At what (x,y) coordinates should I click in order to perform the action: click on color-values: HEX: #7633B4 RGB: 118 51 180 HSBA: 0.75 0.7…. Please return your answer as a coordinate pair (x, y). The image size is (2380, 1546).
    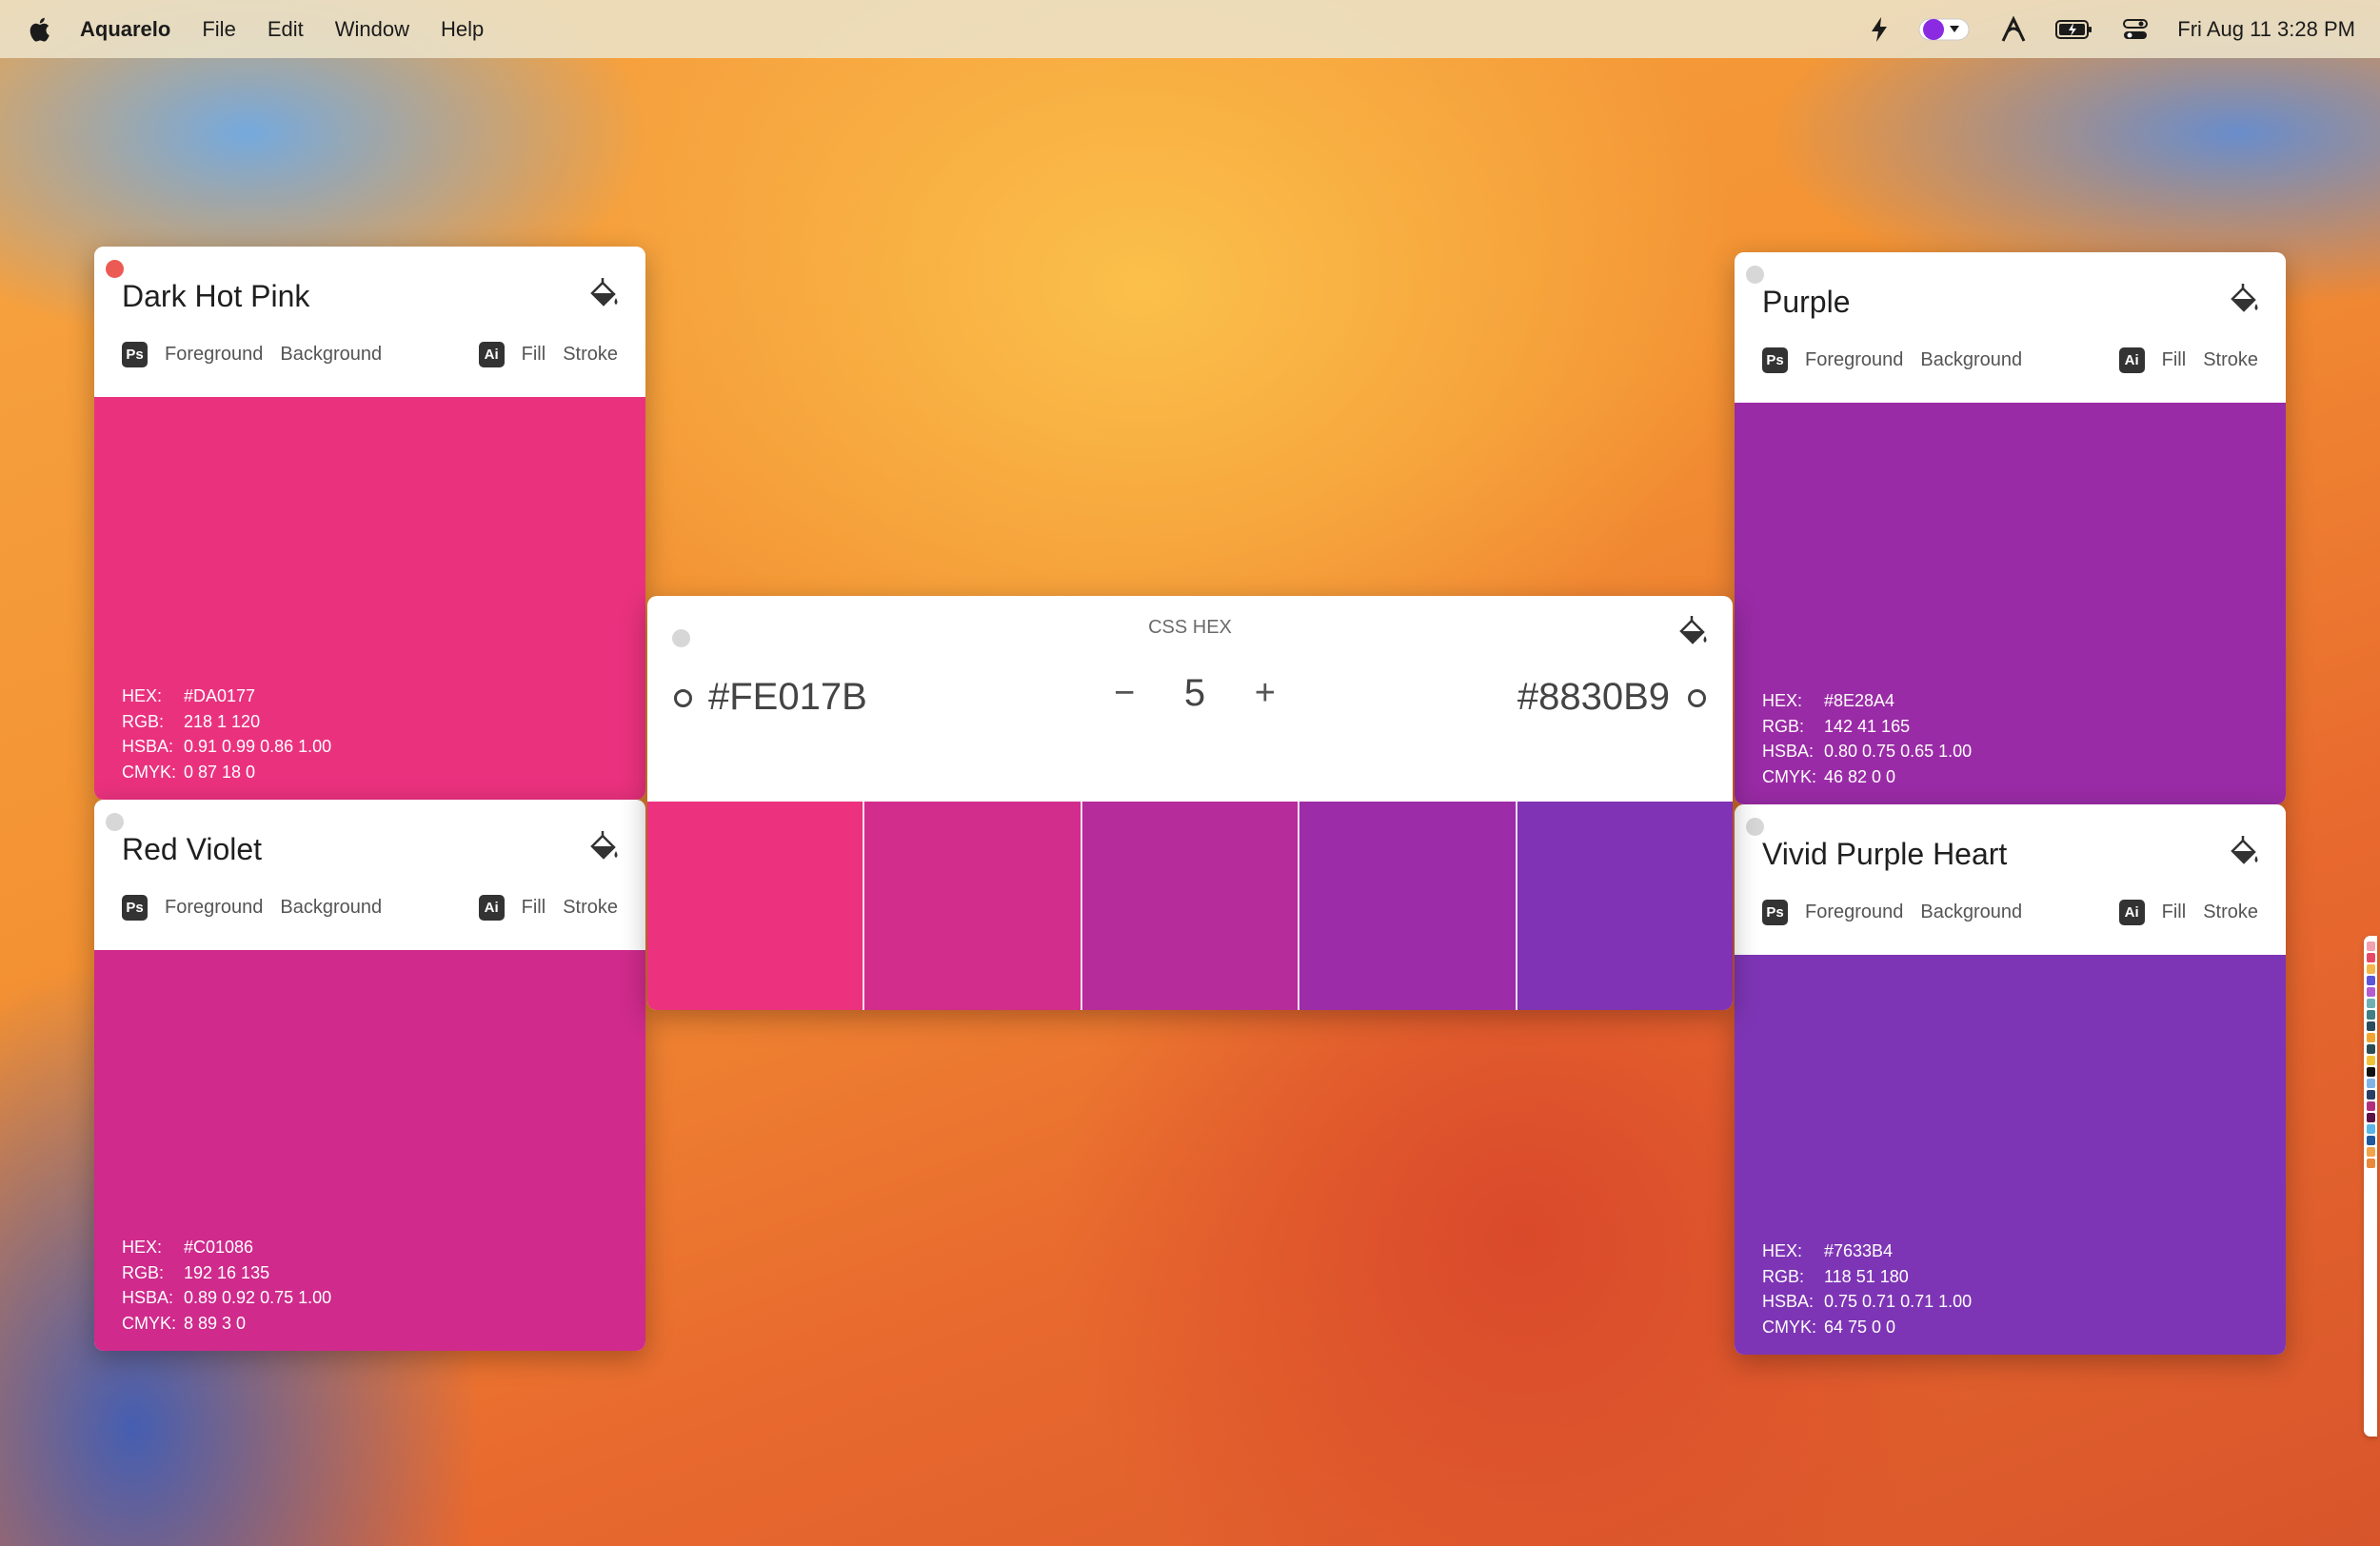
    Looking at the image, I should click on (1867, 1289).